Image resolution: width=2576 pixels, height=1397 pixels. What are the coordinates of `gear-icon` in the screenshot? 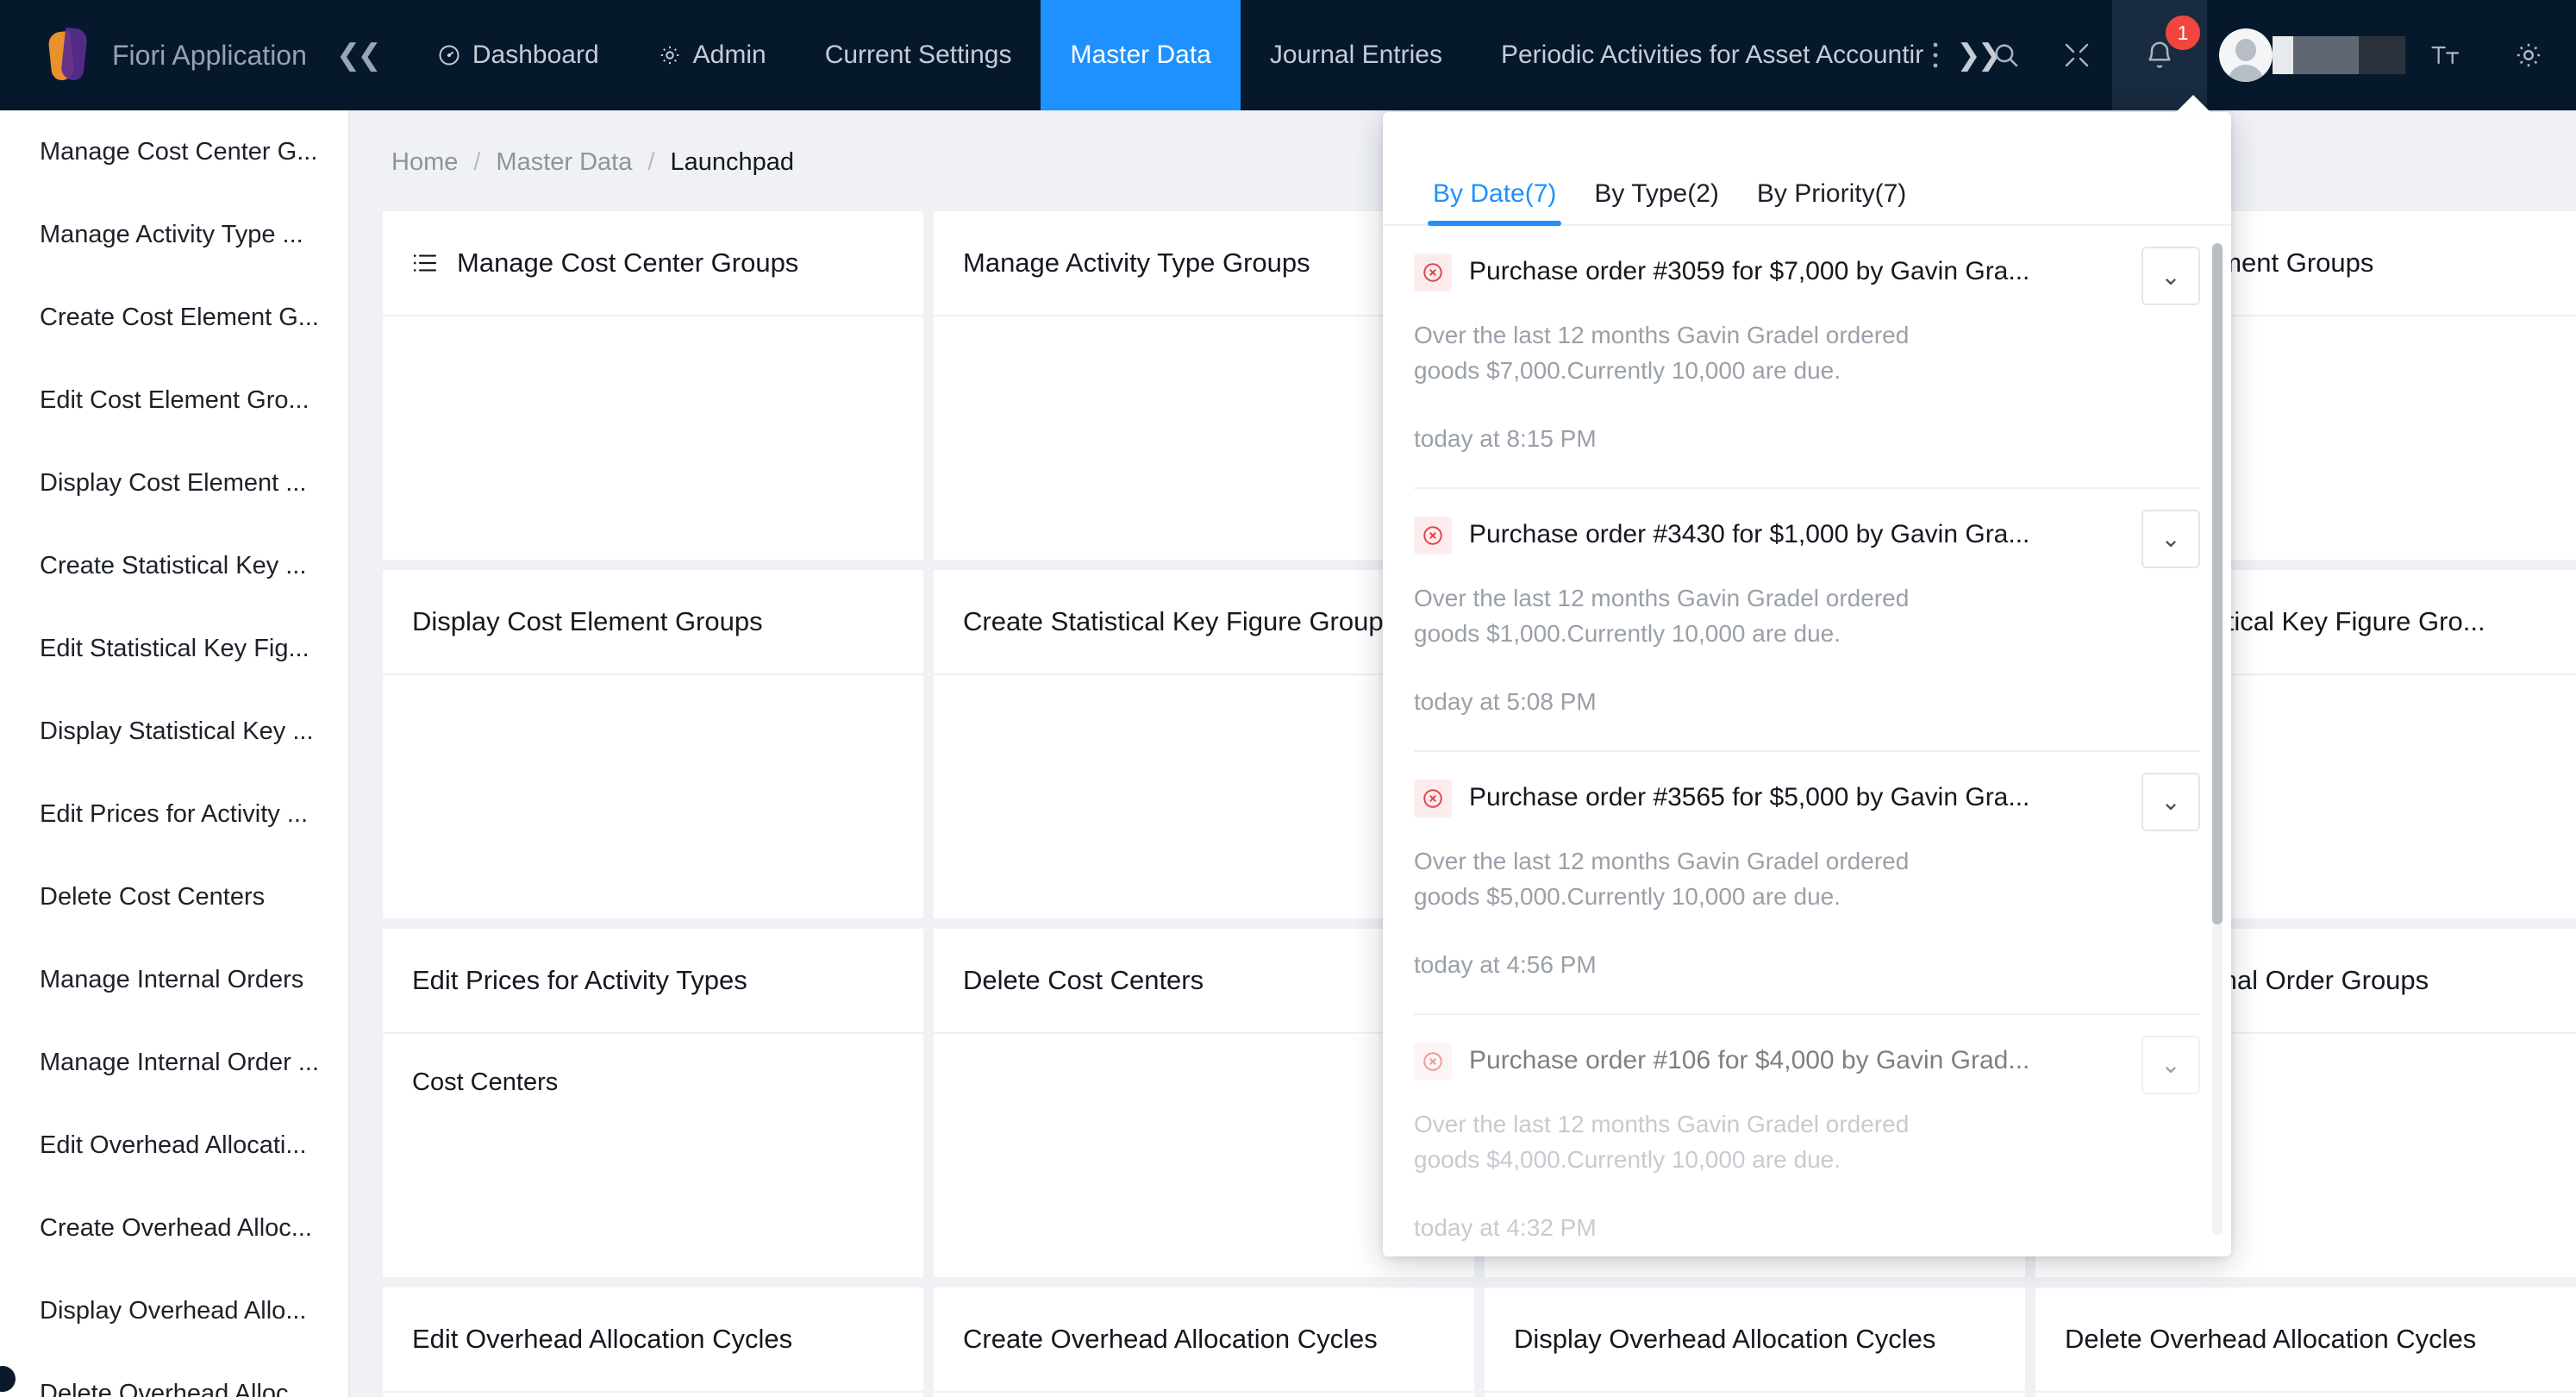 It's located at (670, 55).